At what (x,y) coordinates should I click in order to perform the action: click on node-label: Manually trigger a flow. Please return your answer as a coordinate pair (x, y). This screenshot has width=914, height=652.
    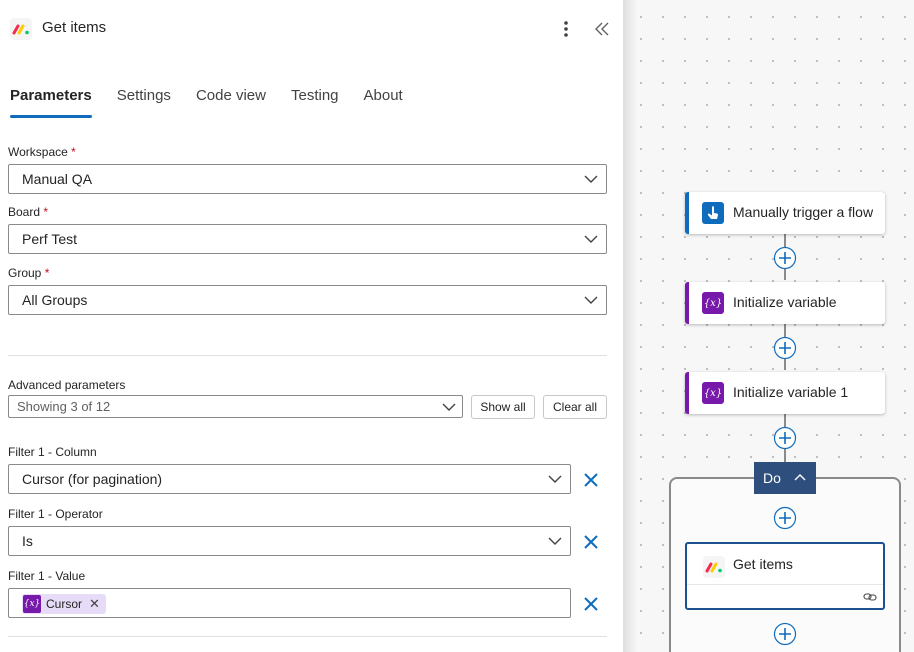
    Looking at the image, I should click on (803, 212).